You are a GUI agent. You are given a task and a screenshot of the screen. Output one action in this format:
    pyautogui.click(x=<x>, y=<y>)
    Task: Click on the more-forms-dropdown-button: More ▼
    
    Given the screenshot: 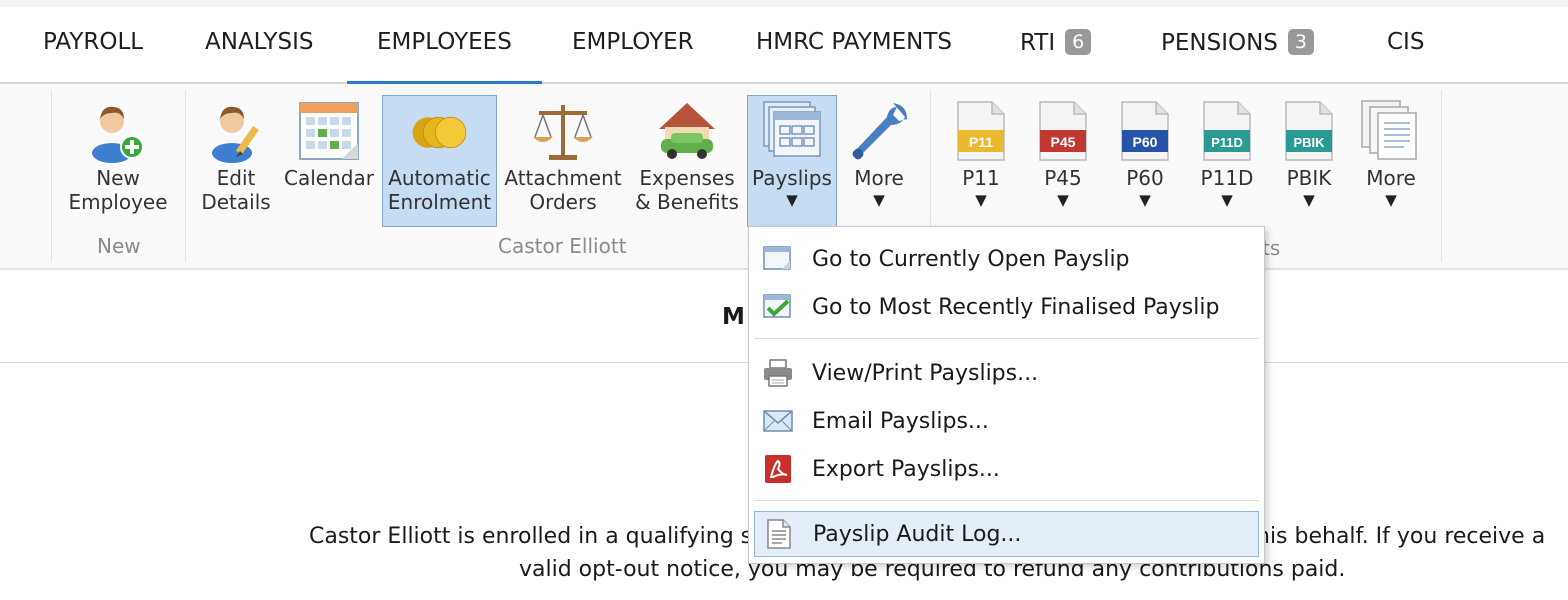 What is the action you would take?
    pyautogui.click(x=1391, y=161)
    